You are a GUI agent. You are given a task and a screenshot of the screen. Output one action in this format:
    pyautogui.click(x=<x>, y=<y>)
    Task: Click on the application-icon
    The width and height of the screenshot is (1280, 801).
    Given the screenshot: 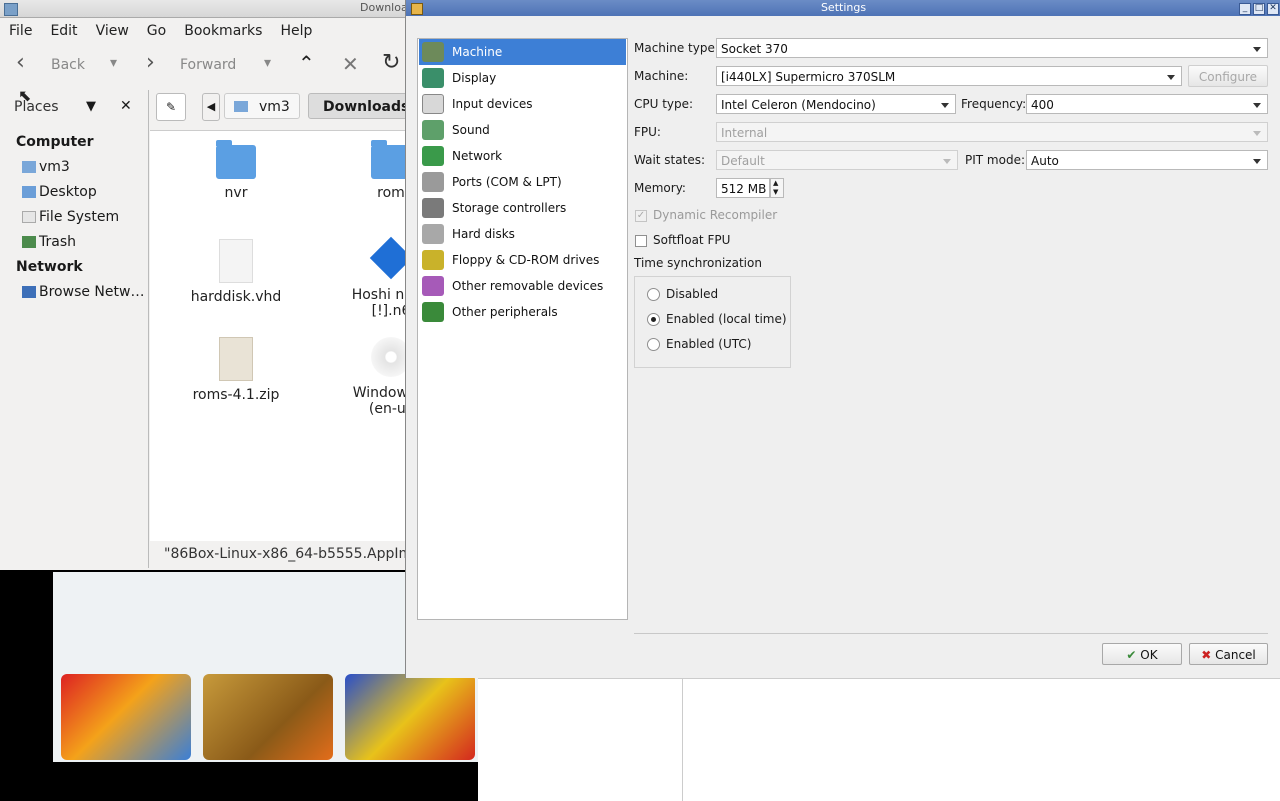 What is the action you would take?
    pyautogui.click(x=387, y=258)
    